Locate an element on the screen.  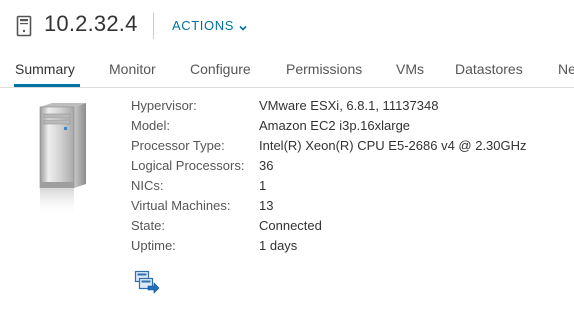
property-label: Processor Type: is located at coordinates (178, 145).